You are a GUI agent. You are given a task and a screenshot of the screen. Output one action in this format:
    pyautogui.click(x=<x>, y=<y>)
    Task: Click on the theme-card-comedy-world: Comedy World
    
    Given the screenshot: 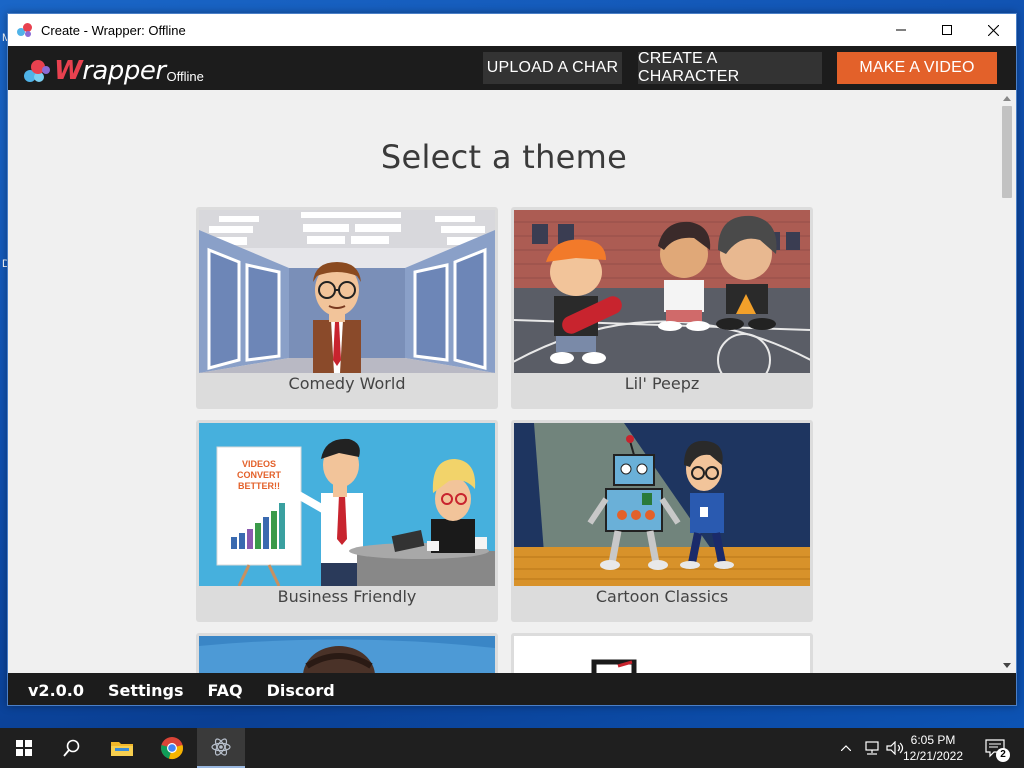 What is the action you would take?
    pyautogui.click(x=347, y=308)
    